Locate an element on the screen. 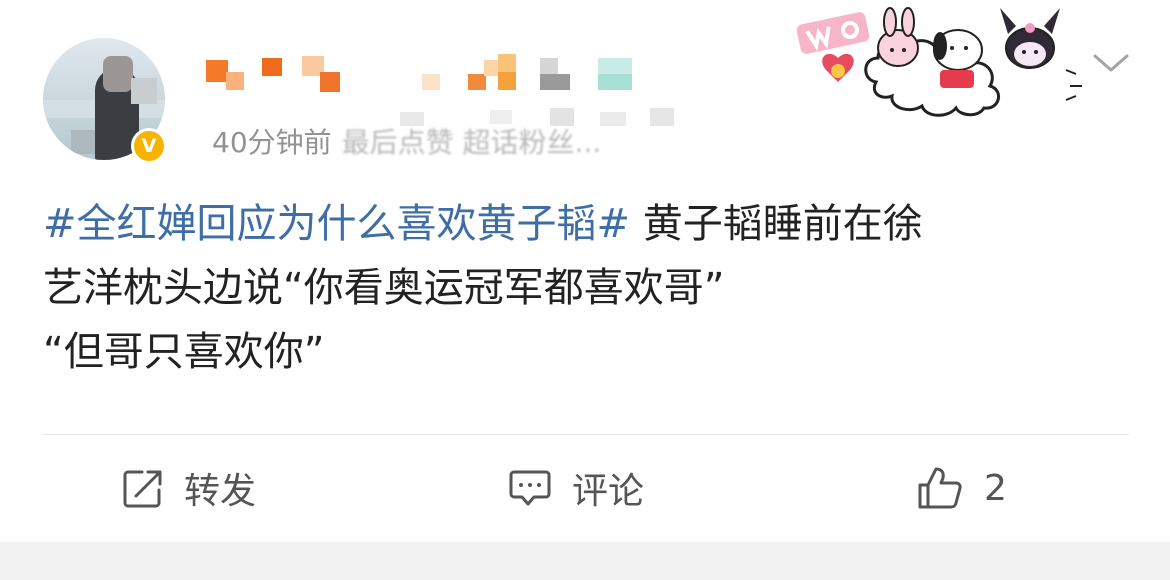 This screenshot has height=580, width=1170. kuromi-sticker-icon is located at coordinates (1030, 38).